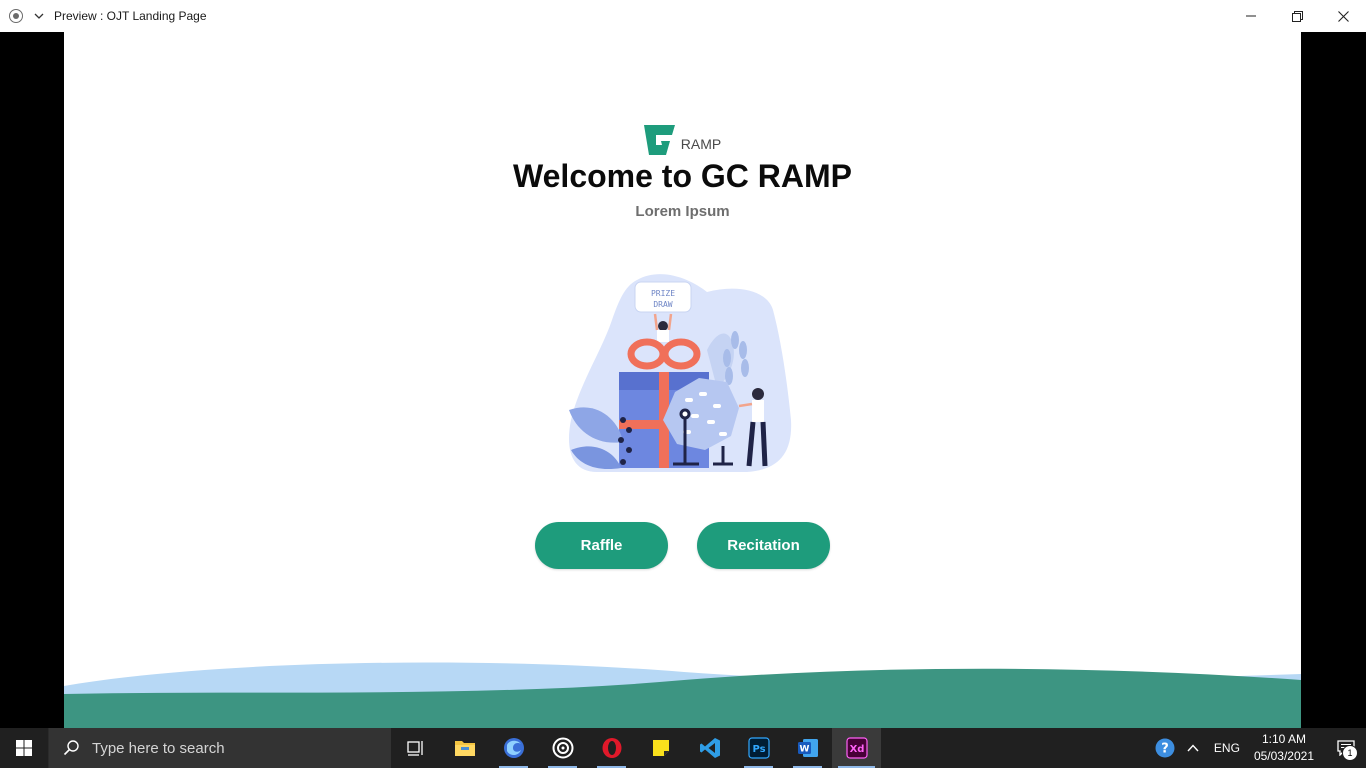 This screenshot has width=1366, height=768. I want to click on firefox-icon, so click(513, 748).